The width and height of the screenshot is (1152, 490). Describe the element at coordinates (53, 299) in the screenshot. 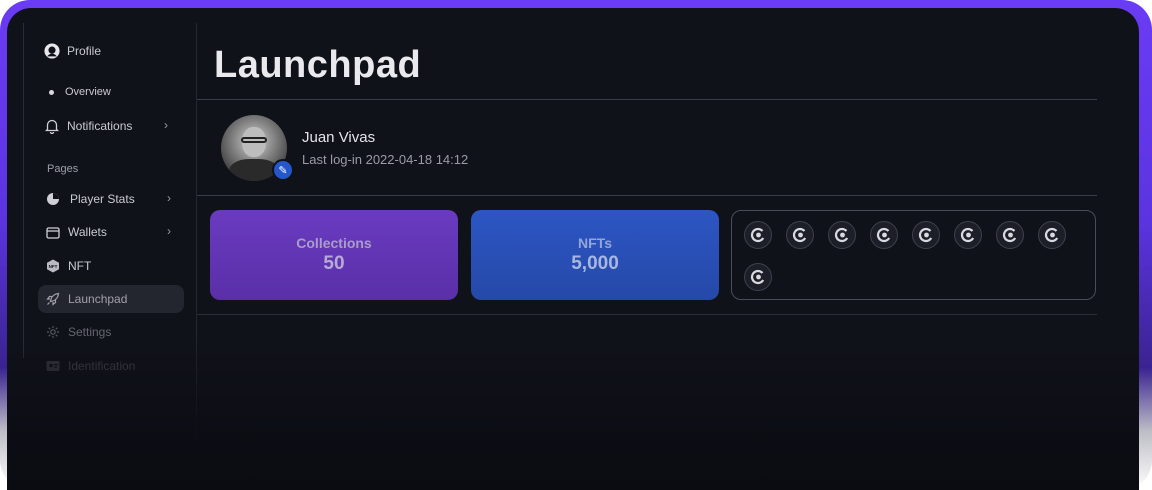

I see `rocket-icon` at that location.